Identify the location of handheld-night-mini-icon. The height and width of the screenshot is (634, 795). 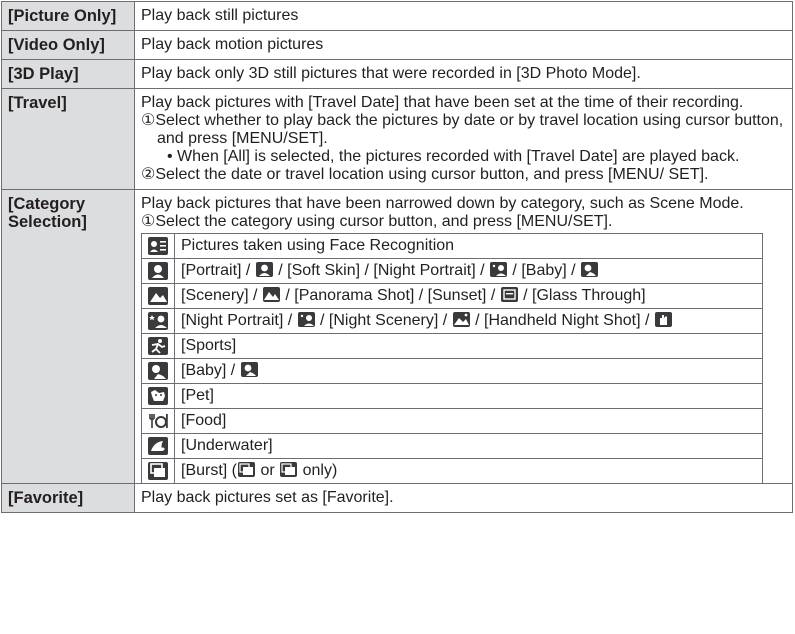
(663, 319).